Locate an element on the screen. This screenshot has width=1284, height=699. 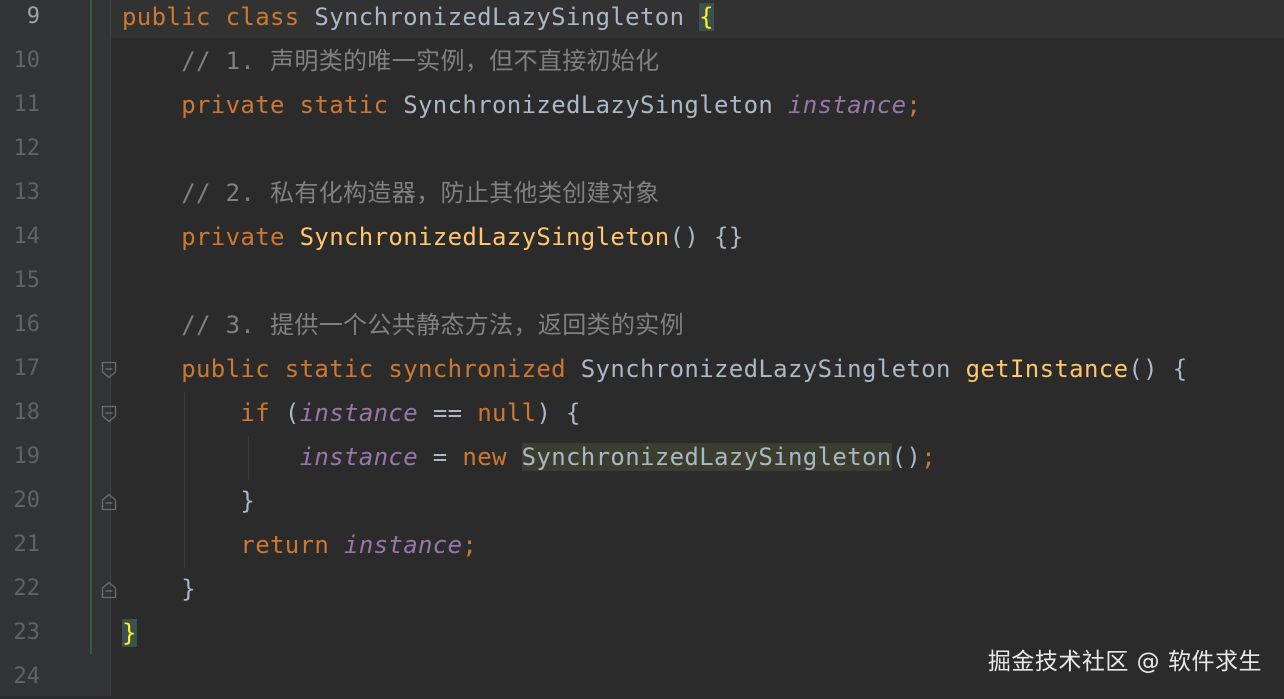
line-number: 19 is located at coordinates (27, 456).